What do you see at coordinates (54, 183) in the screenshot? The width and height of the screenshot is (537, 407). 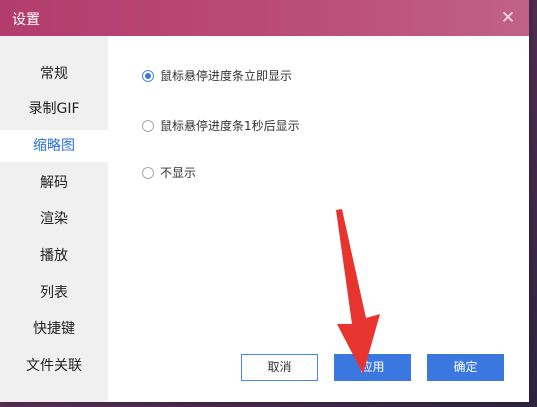 I see `sidebar-item-decode: 解码` at bounding box center [54, 183].